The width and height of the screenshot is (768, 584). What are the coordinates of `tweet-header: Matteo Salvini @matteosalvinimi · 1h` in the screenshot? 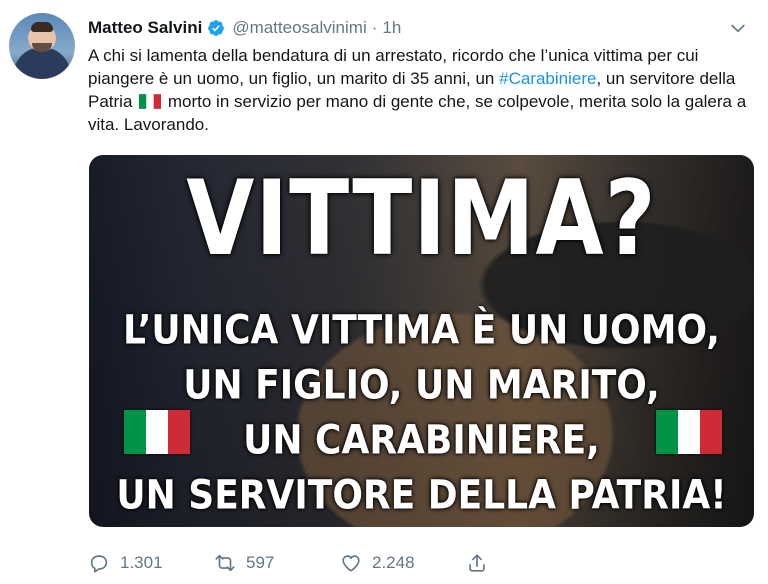 It's located at (418, 28).